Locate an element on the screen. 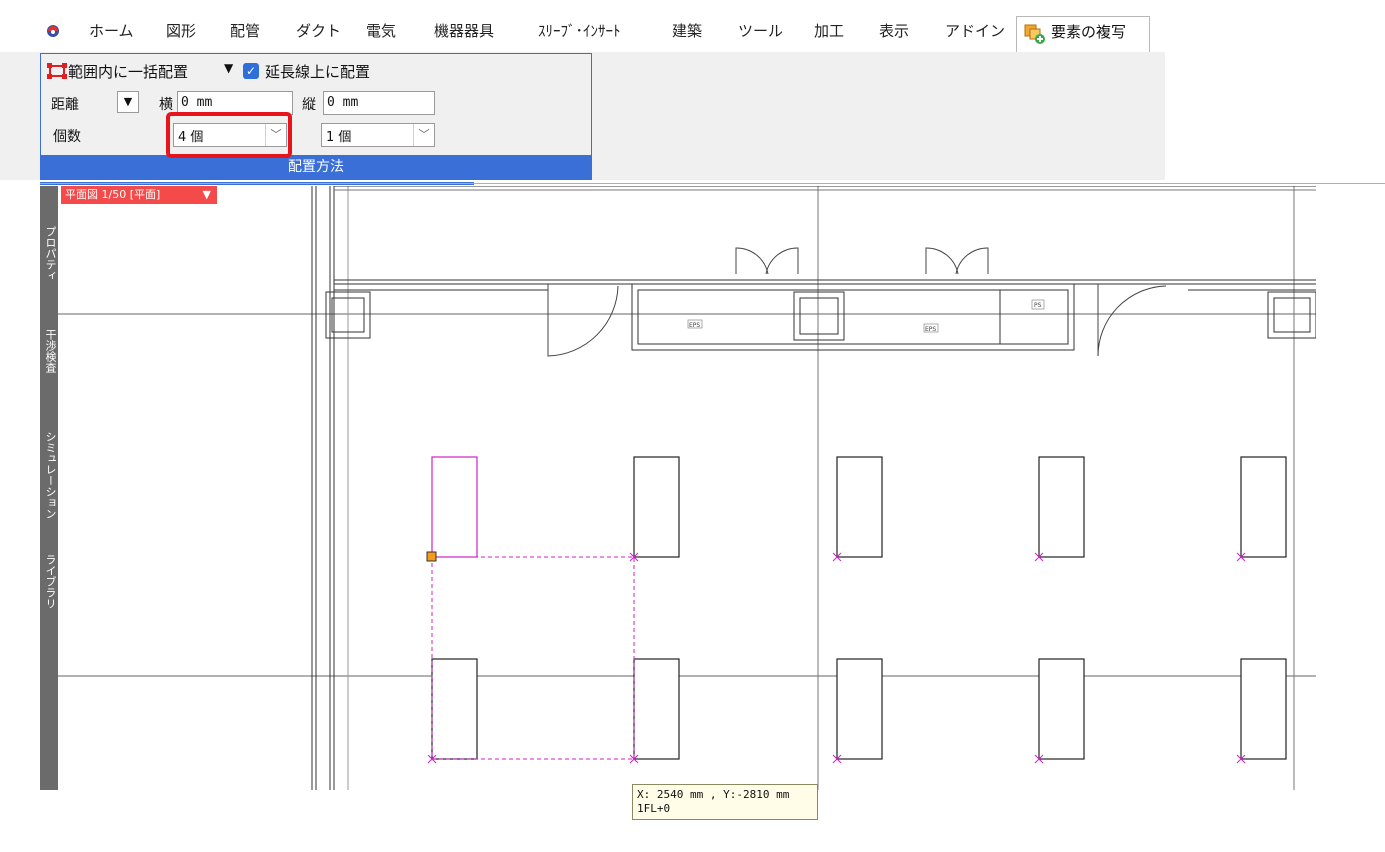 The image size is (1385, 852). range-placement-icon is located at coordinates (57, 71).